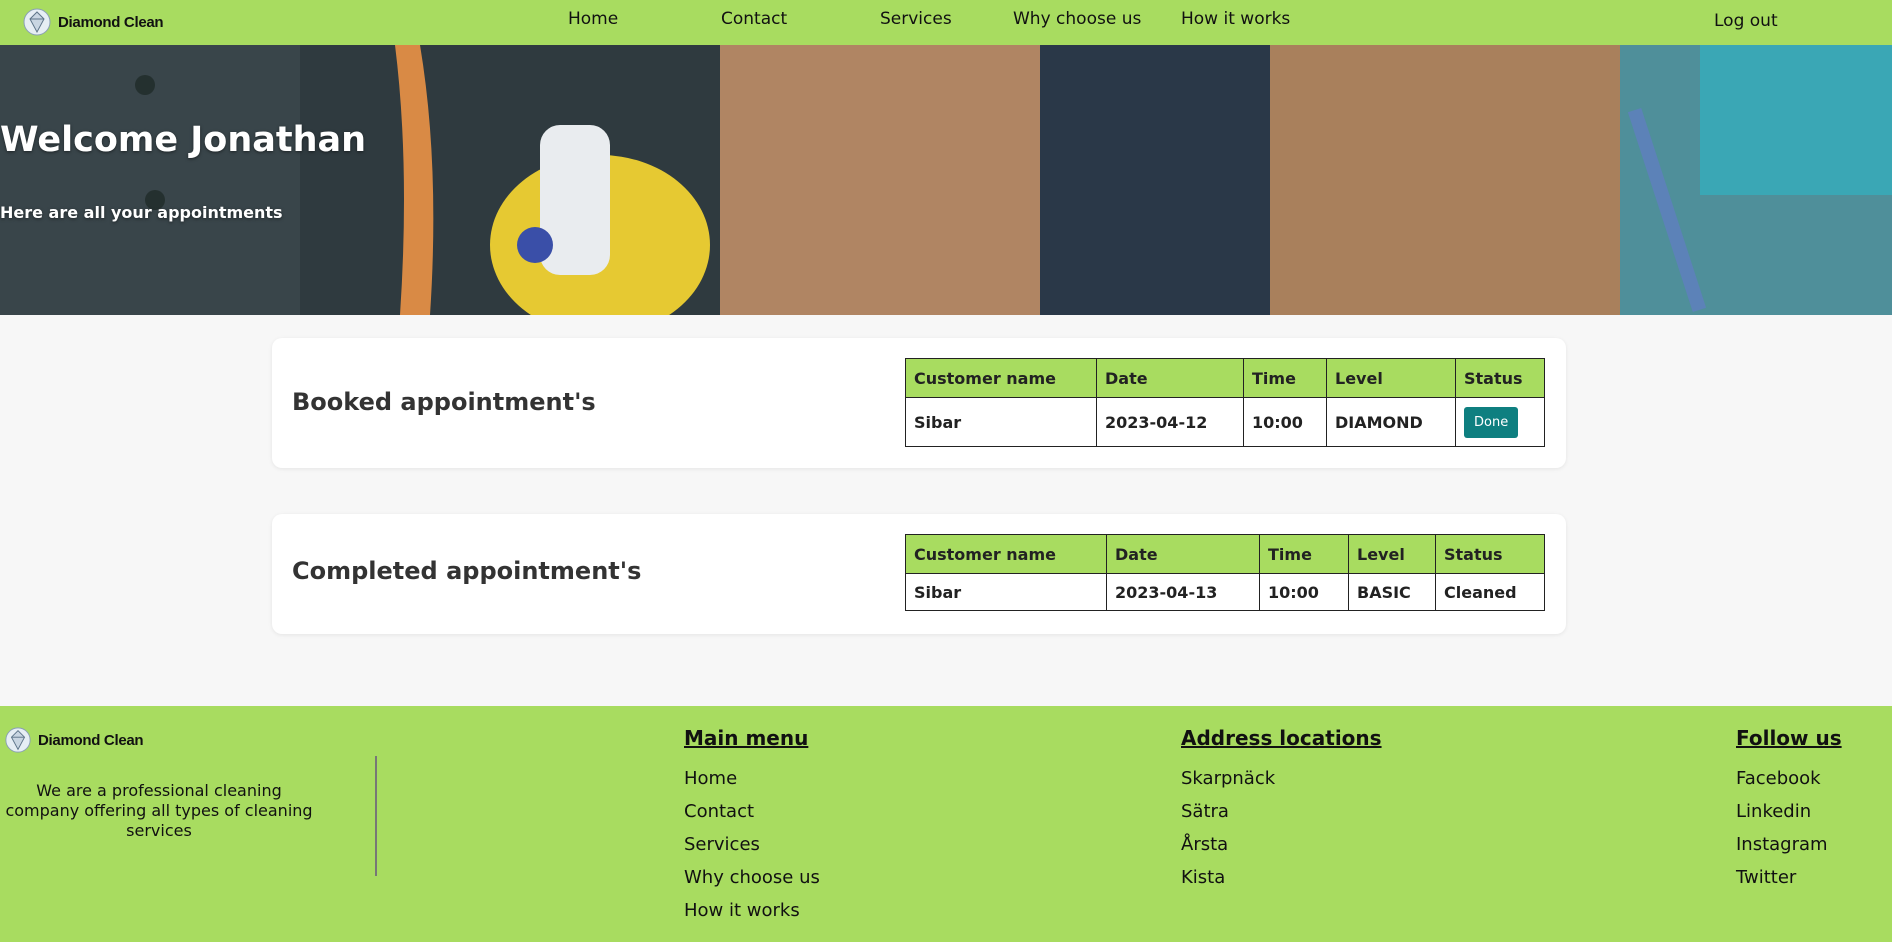 This screenshot has width=1892, height=942. What do you see at coordinates (1789, 883) in the screenshot?
I see `follow-twitter: Twitter` at bounding box center [1789, 883].